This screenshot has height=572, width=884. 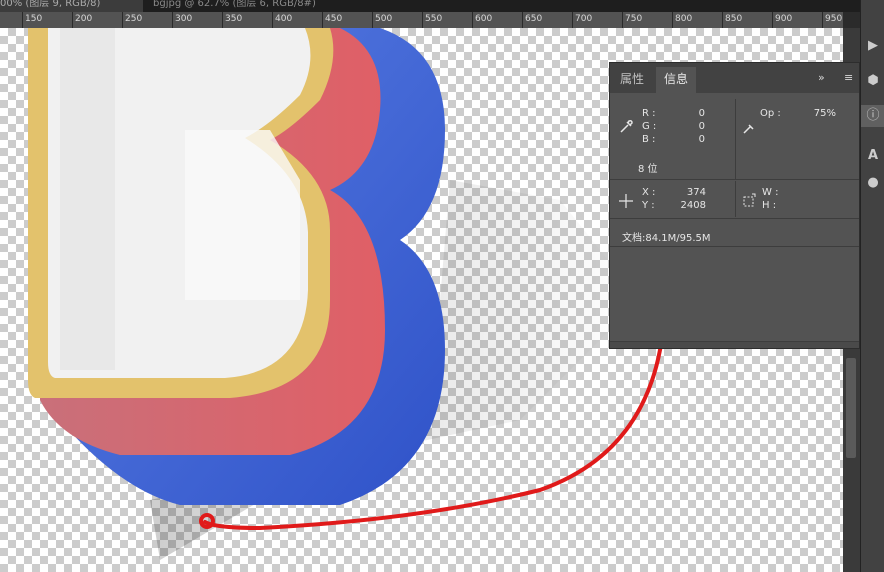 What do you see at coordinates (693, 205) in the screenshot?
I see `y-value: 2408` at bounding box center [693, 205].